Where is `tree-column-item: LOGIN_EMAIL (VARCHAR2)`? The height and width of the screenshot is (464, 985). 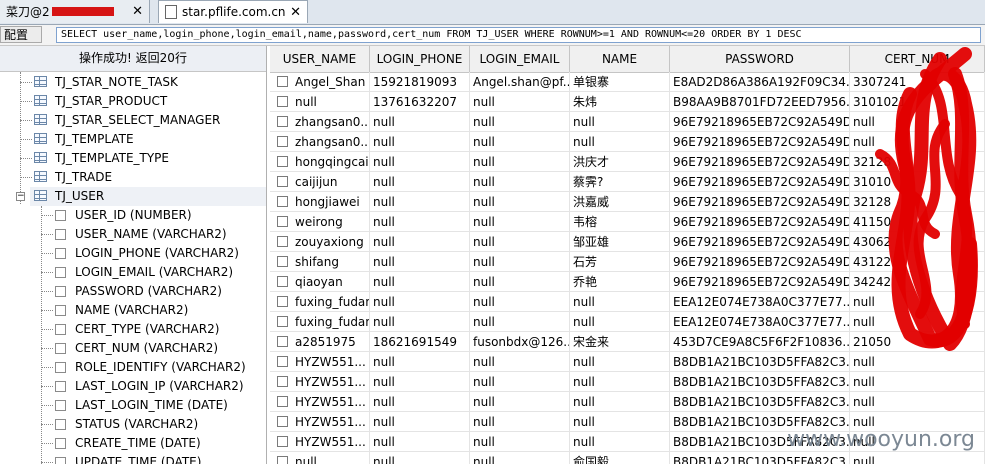
tree-column-item: LOGIN_EMAIL (VARCHAR2) is located at coordinates (154, 272).